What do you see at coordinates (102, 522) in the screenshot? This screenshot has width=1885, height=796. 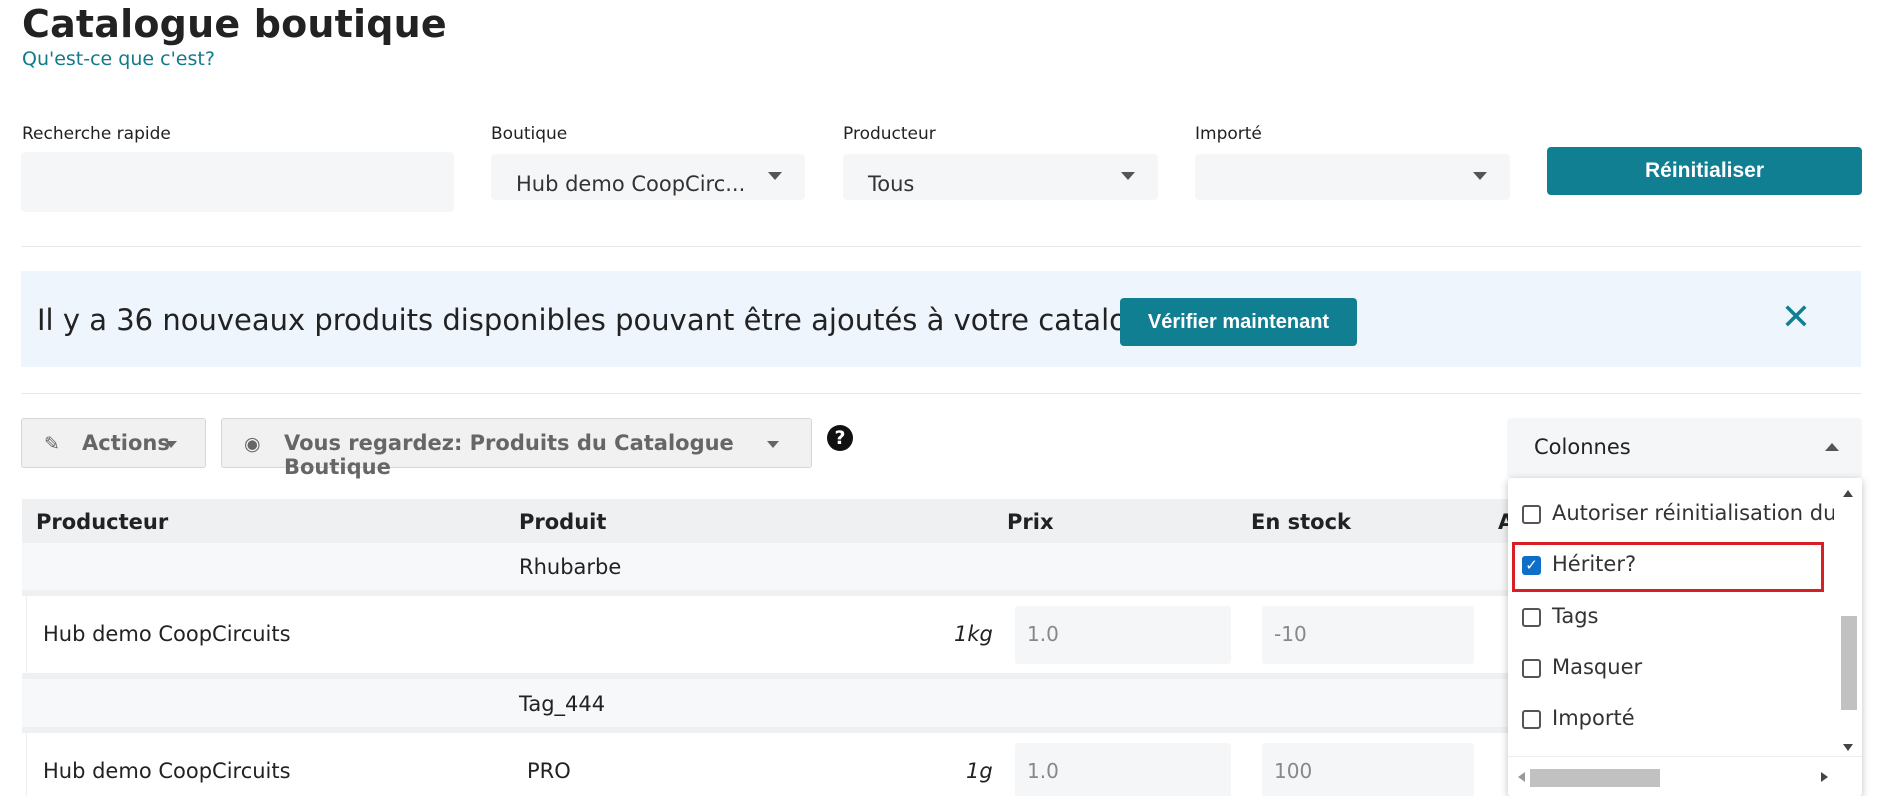 I see `column-header: Producteur` at bounding box center [102, 522].